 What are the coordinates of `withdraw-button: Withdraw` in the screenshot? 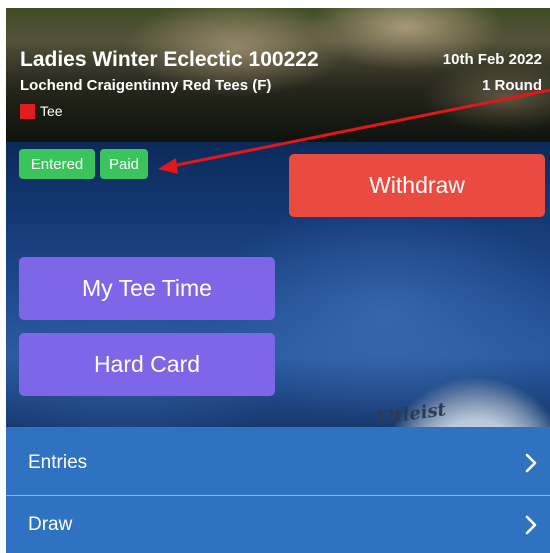 It's located at (417, 185).